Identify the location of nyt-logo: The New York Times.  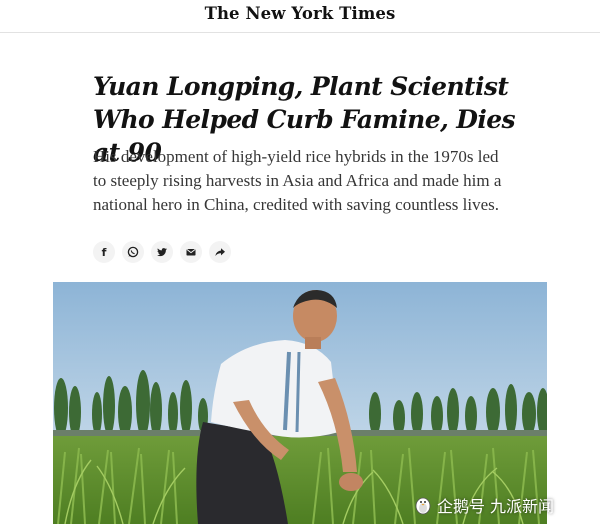
(300, 13).